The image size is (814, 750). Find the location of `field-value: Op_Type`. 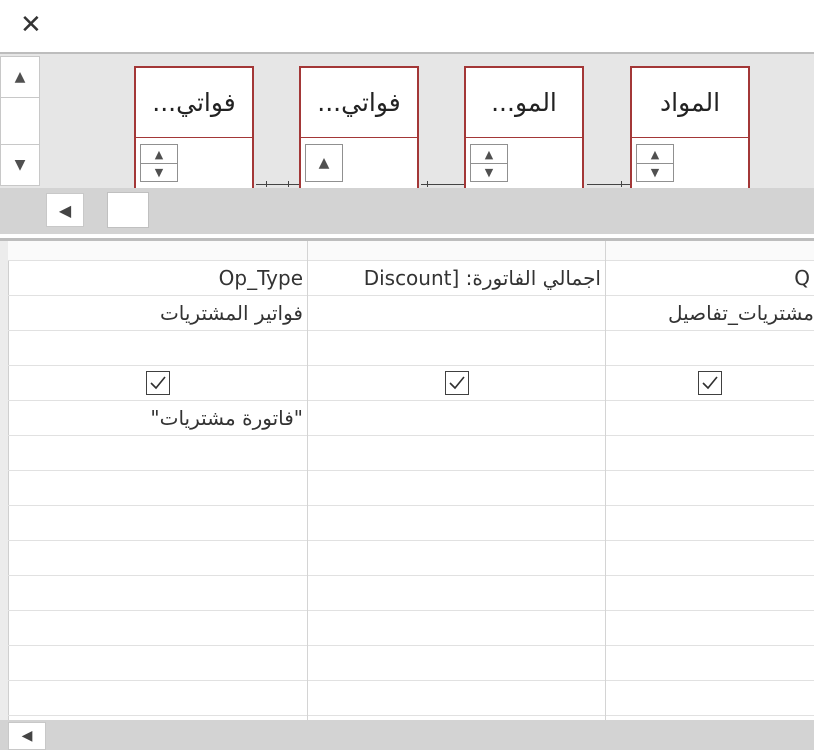

field-value: Op_Type is located at coordinates (260, 278).